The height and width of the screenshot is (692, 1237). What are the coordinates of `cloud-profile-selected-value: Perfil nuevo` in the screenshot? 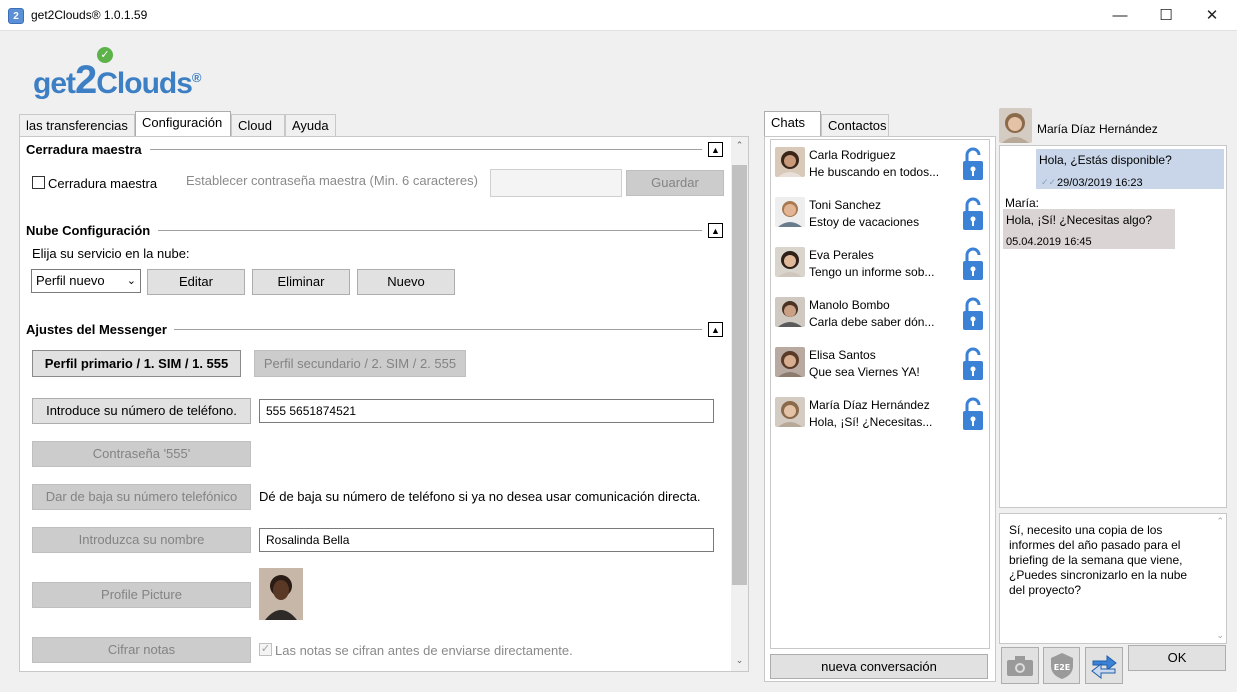 It's located at (70, 280).